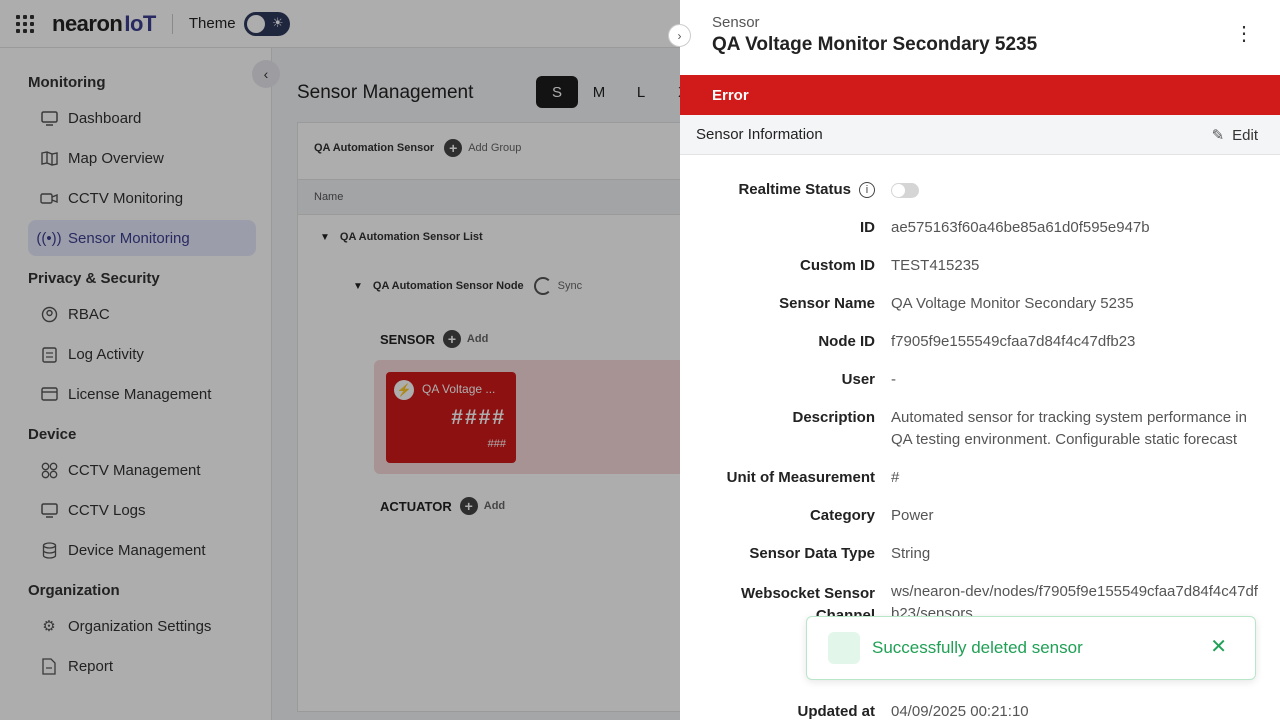 This screenshot has height=720, width=1280. What do you see at coordinates (912, 515) in the screenshot?
I see `field-value-category: Power` at bounding box center [912, 515].